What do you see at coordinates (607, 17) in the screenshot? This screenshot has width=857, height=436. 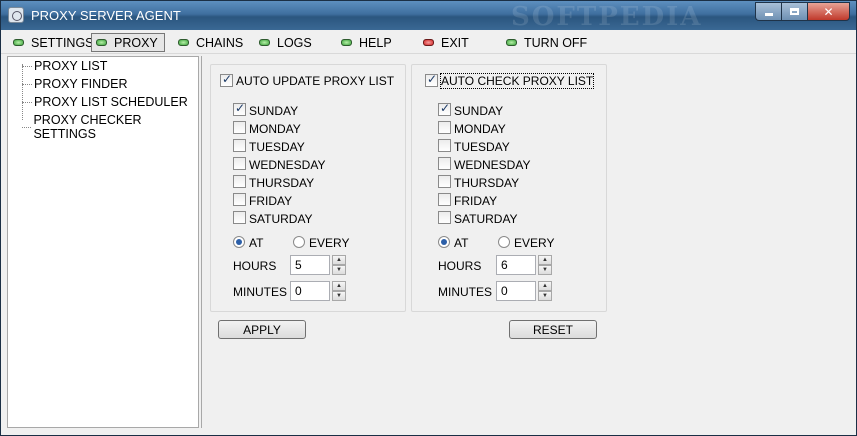 I see `softpedia-watermark: SOFTPEDIA` at bounding box center [607, 17].